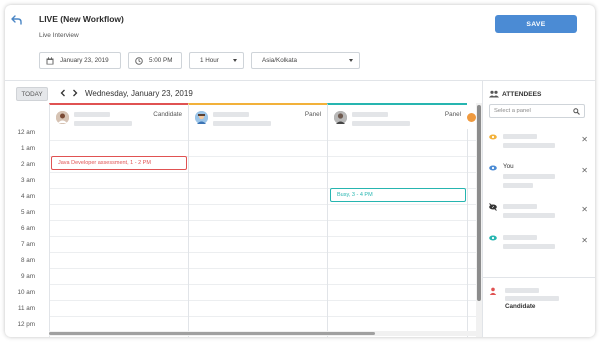 Image resolution: width=600 pixels, height=342 pixels. What do you see at coordinates (28, 164) in the screenshot?
I see `hour-label: 2 am` at bounding box center [28, 164].